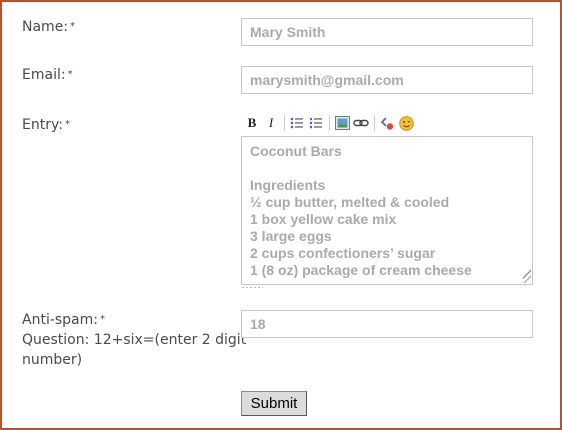  What do you see at coordinates (323, 219) in the screenshot?
I see `editor-line: 1 box yellow cake mix` at bounding box center [323, 219].